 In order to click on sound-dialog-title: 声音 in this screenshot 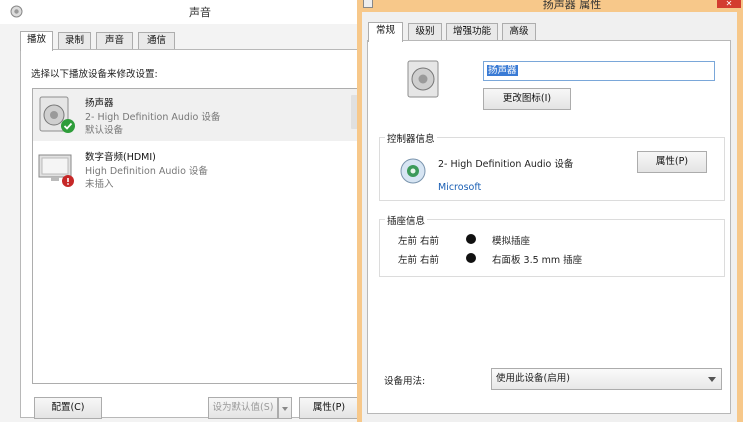, I will do `click(200, 12)`.